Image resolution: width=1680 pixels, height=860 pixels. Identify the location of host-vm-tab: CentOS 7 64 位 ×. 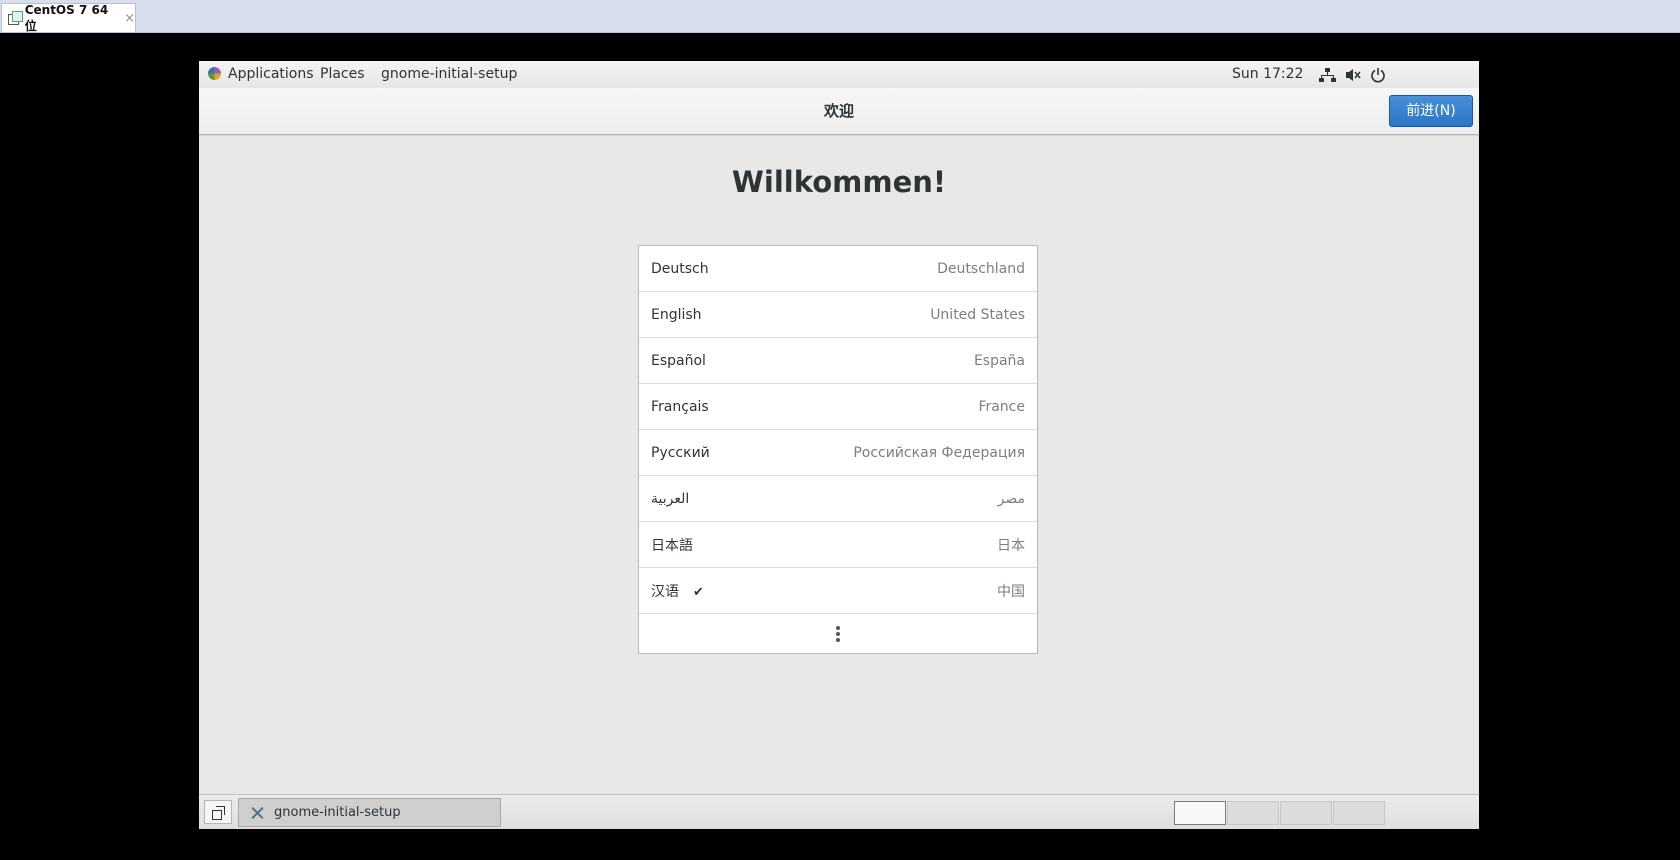
(68, 17).